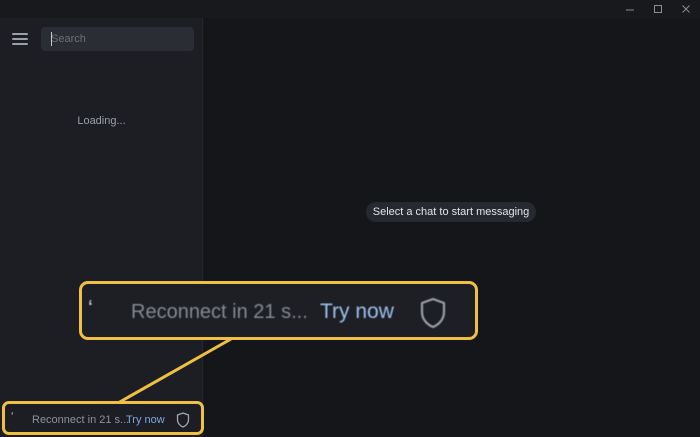 This screenshot has height=437, width=700. What do you see at coordinates (451, 212) in the screenshot?
I see `empty-state-message: Select a chat to start messaging` at bounding box center [451, 212].